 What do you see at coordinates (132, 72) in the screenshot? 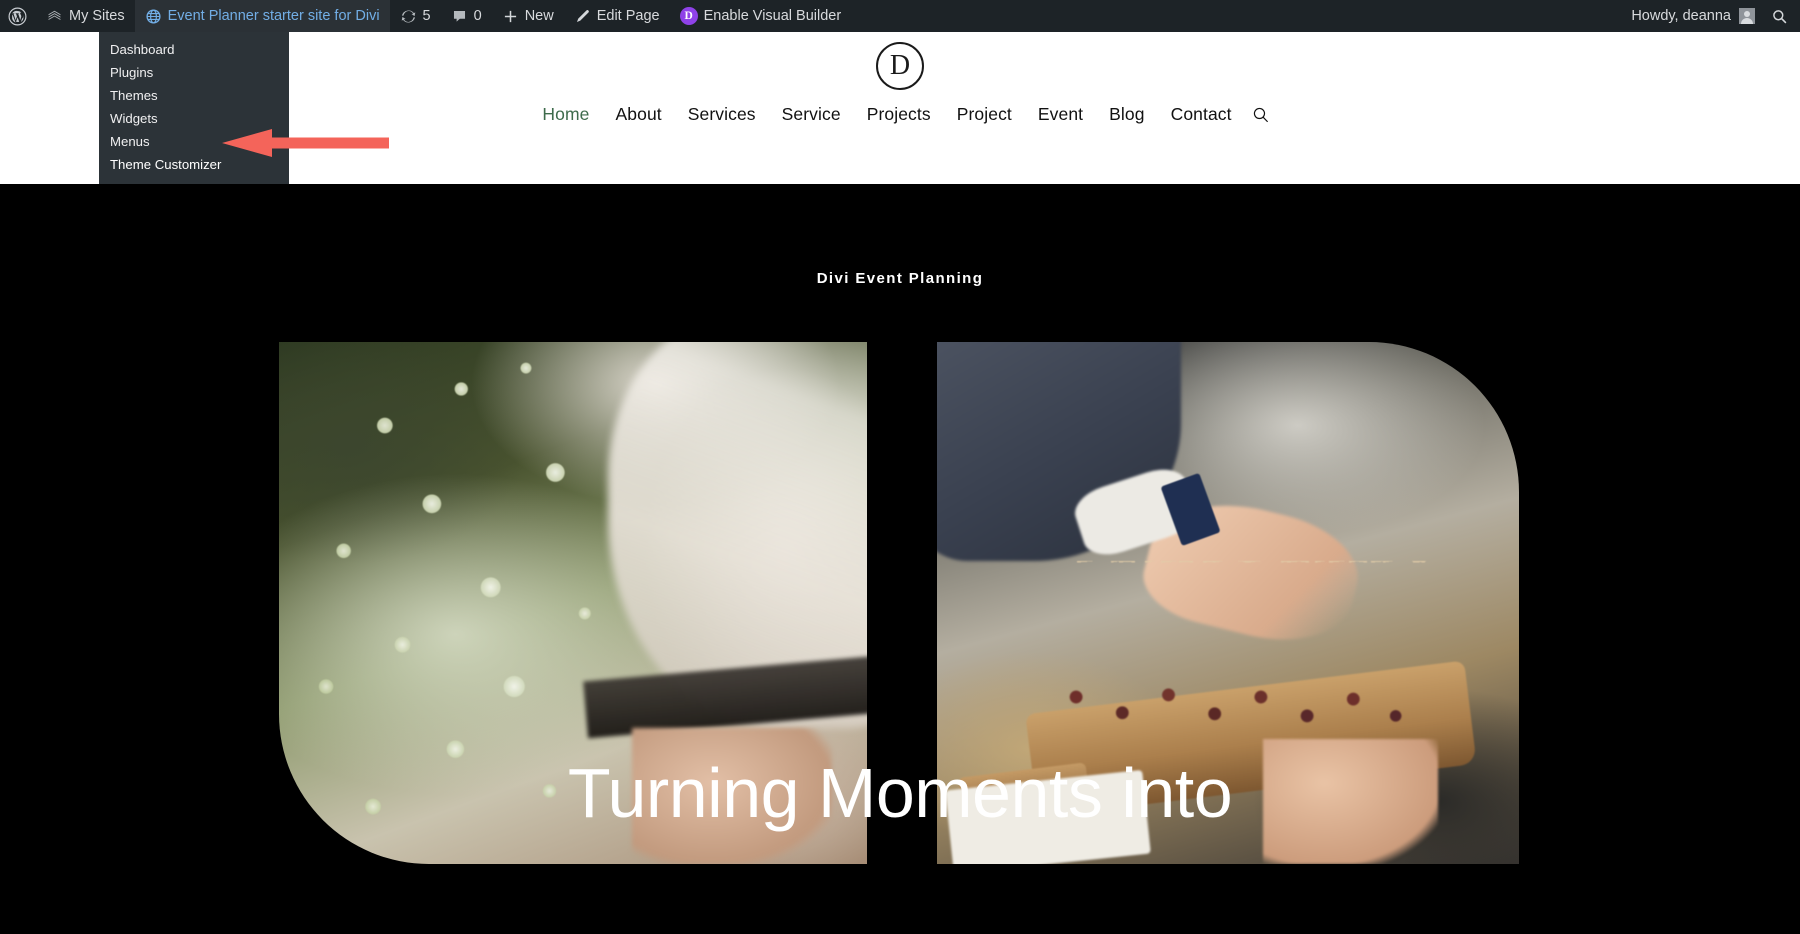
I see `menu-item-label: Plugins` at bounding box center [132, 72].